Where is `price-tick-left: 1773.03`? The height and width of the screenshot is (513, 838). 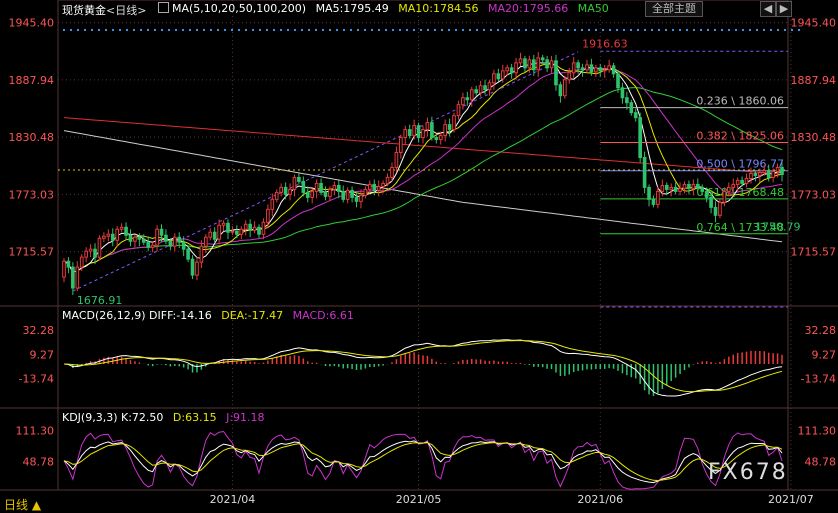
price-tick-left: 1773.03 is located at coordinates (32, 194).